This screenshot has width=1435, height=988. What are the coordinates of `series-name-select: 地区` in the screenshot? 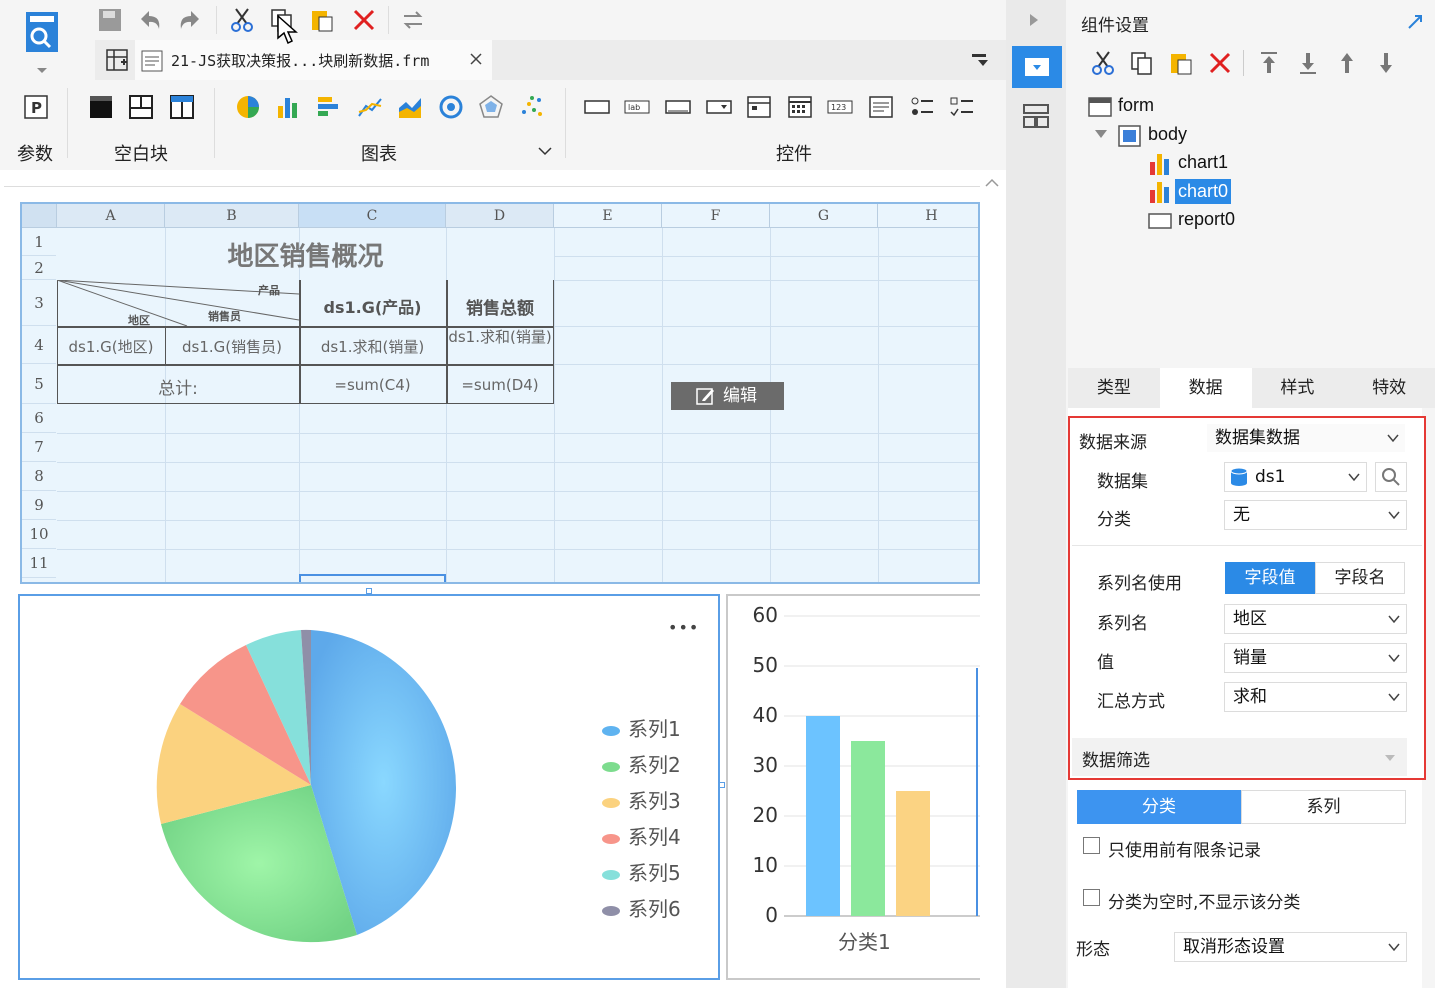 It's located at (1315, 619).